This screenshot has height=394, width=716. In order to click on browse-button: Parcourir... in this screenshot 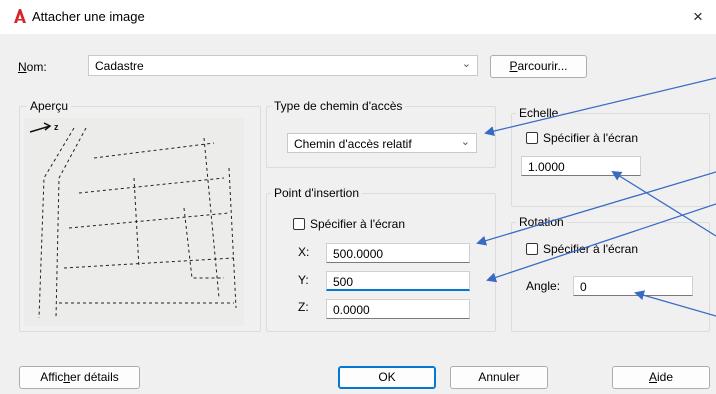, I will do `click(538, 66)`.